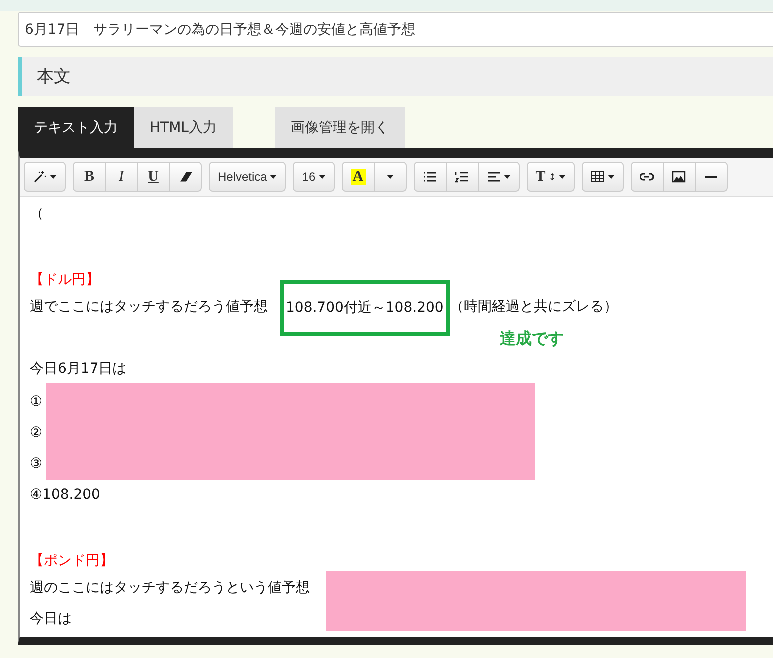  I want to click on currency-heading: 【ポンド円】, so click(72, 561).